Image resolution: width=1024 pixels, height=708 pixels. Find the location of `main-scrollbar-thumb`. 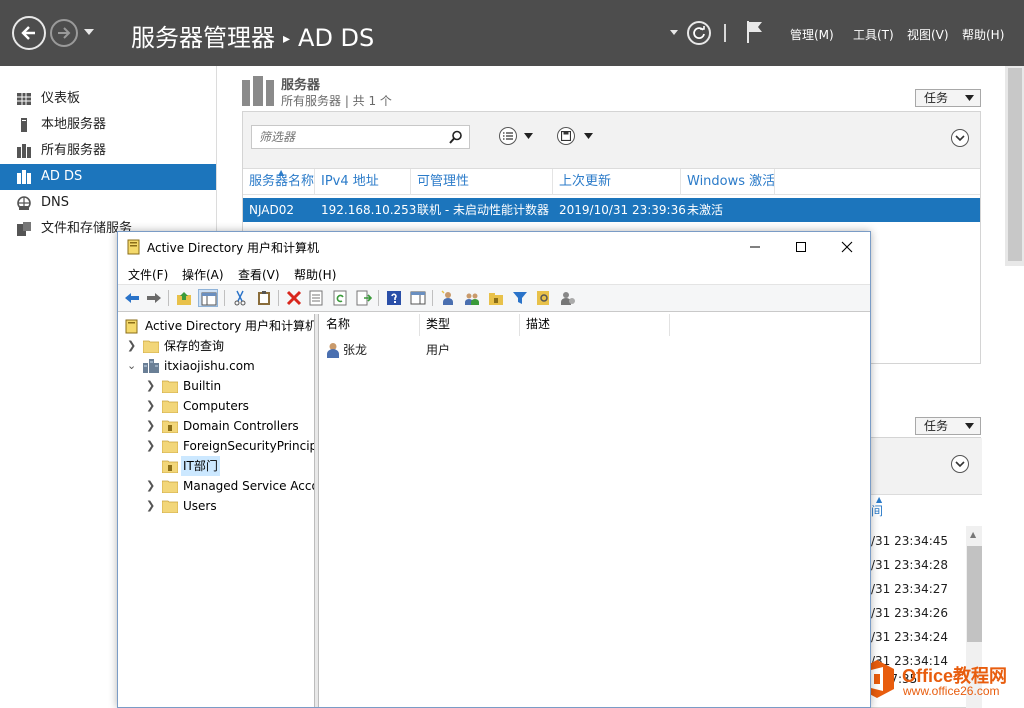

main-scrollbar-thumb is located at coordinates (1015, 164).